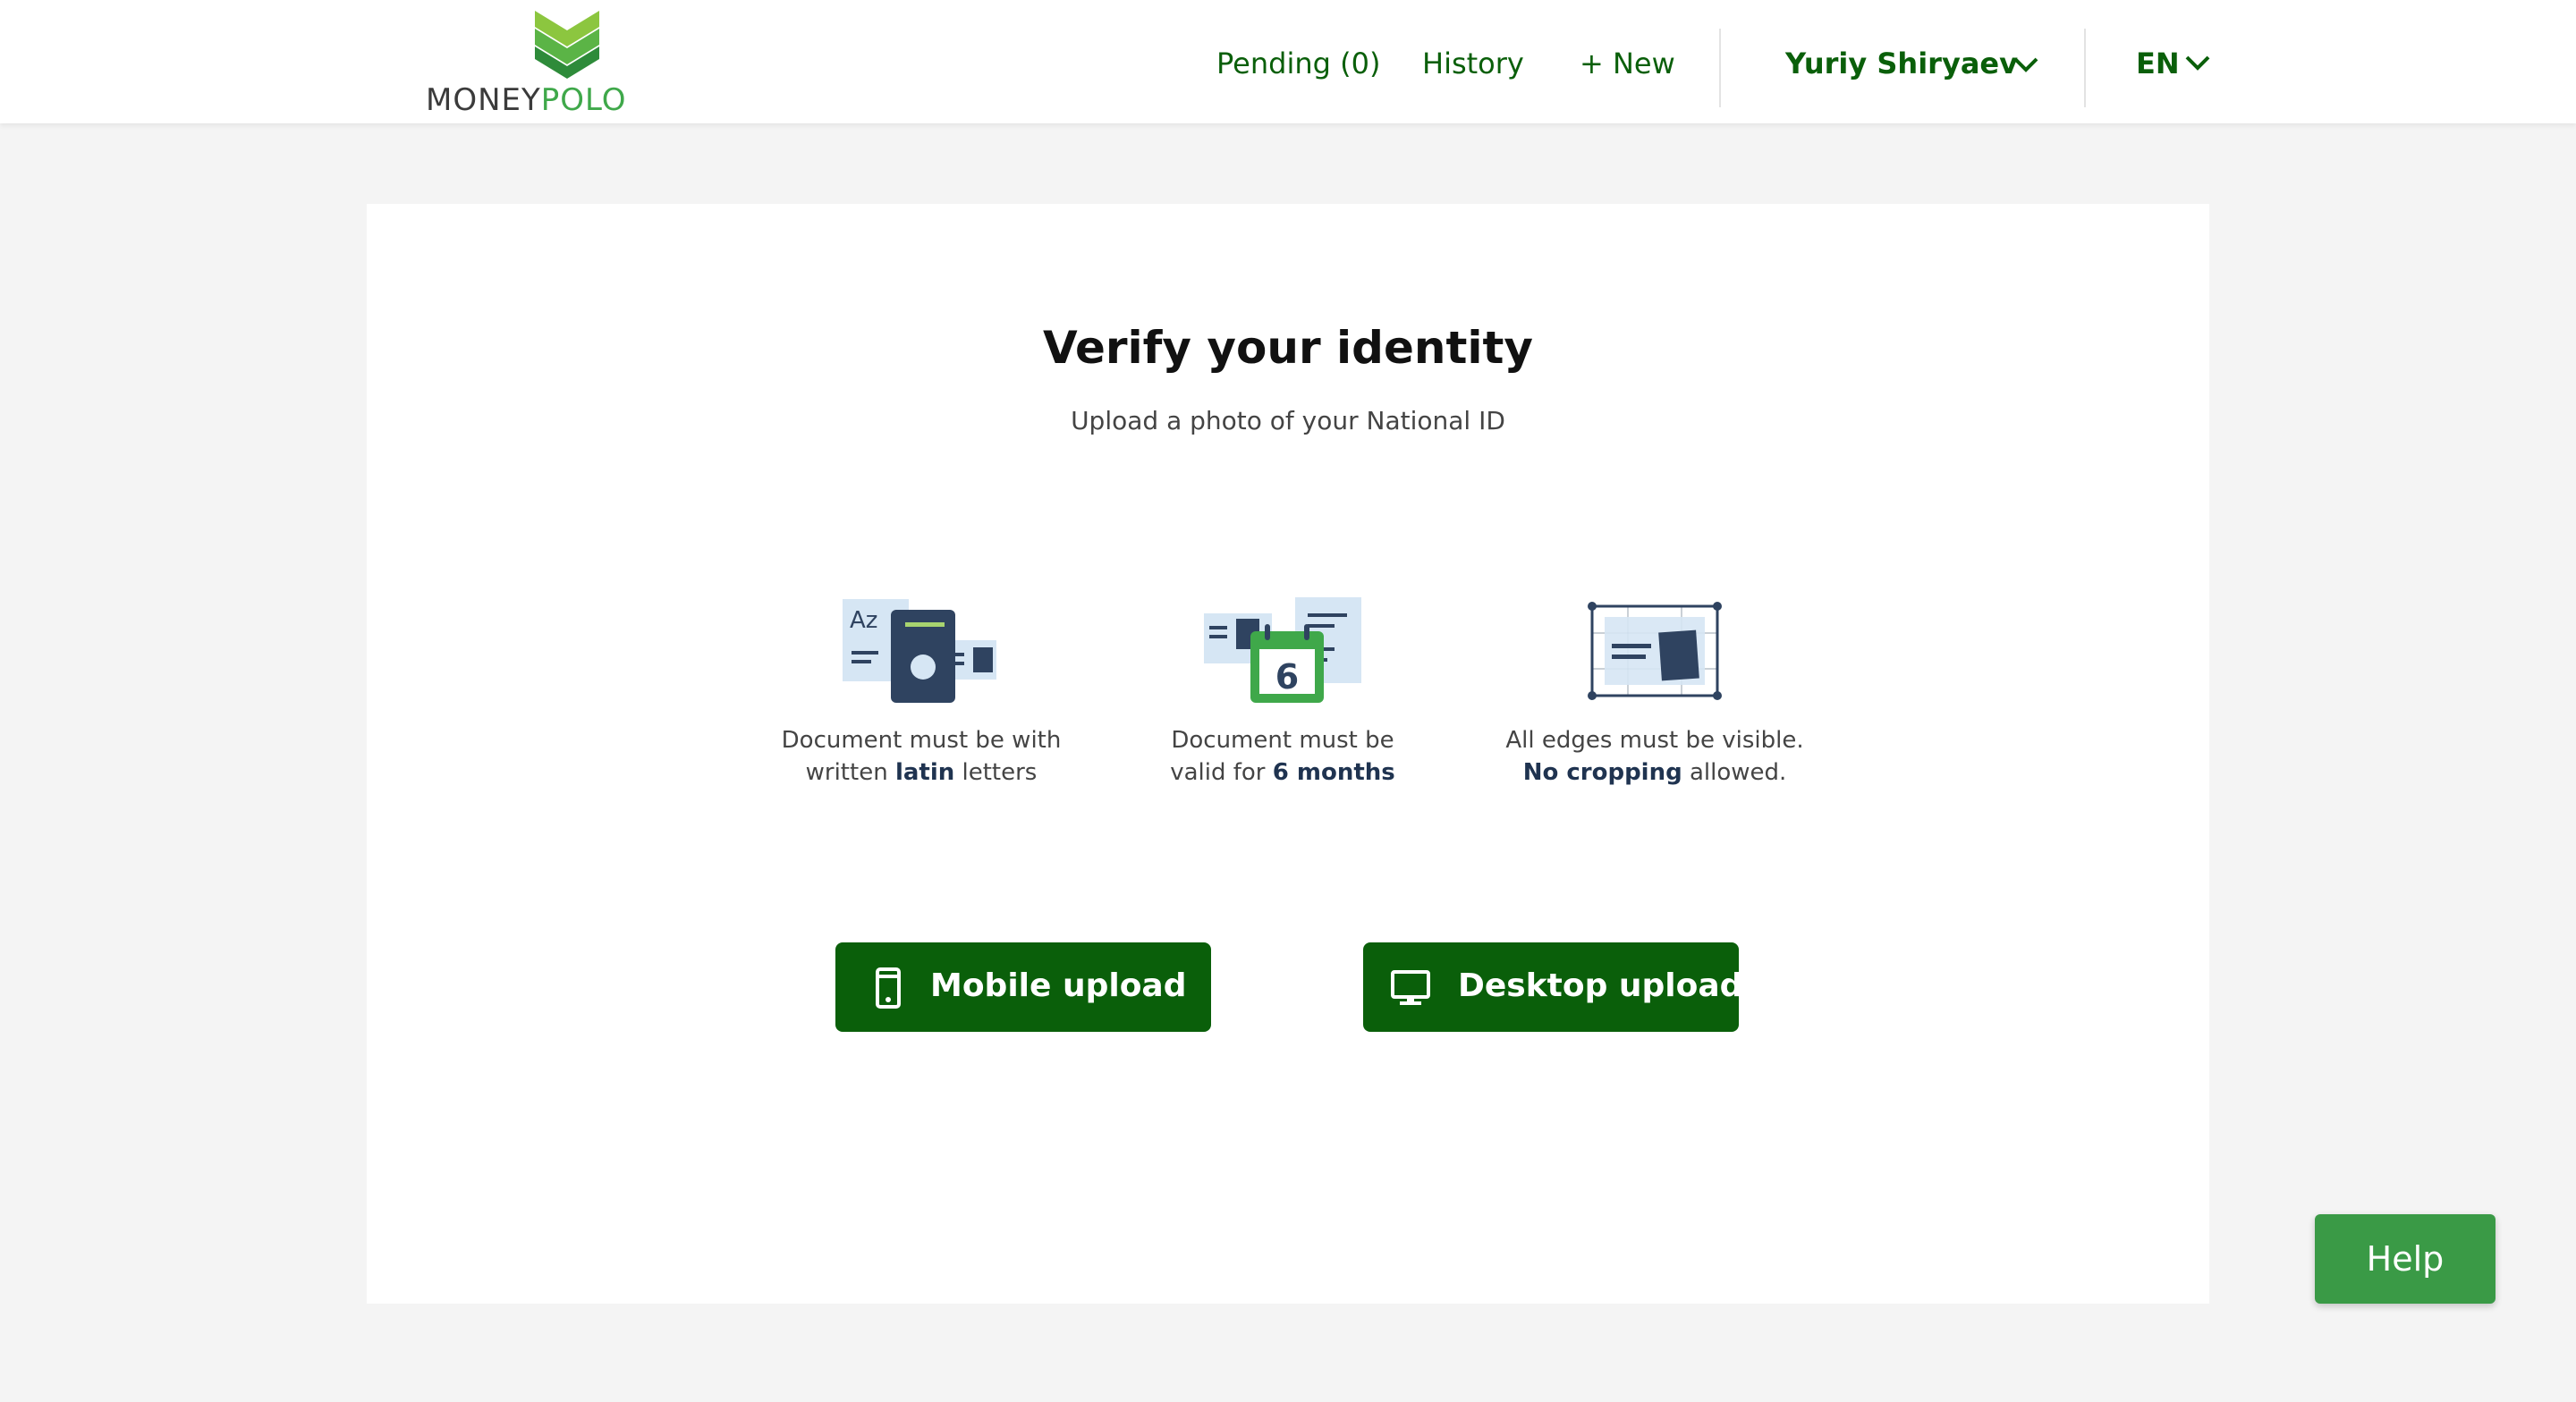  I want to click on language-label: EN, so click(2158, 63).